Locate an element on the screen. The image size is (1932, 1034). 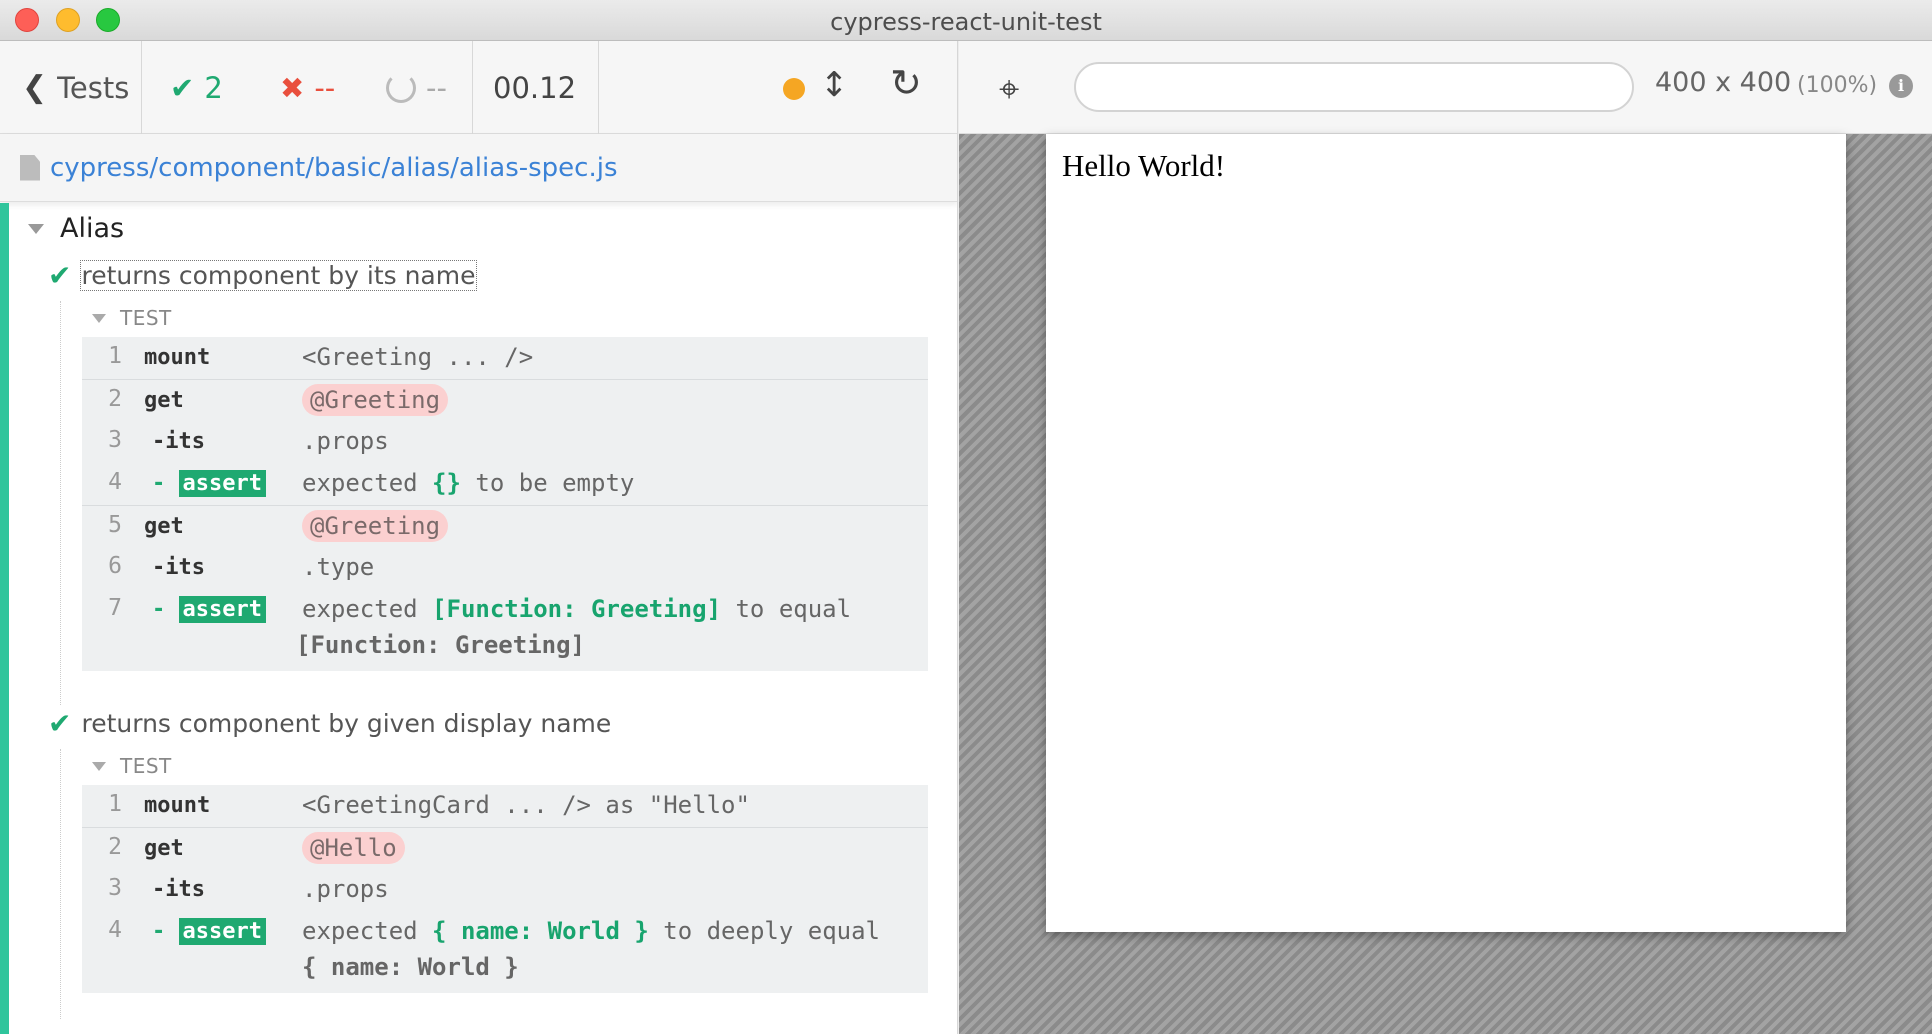
url-field is located at coordinates (1354, 87).